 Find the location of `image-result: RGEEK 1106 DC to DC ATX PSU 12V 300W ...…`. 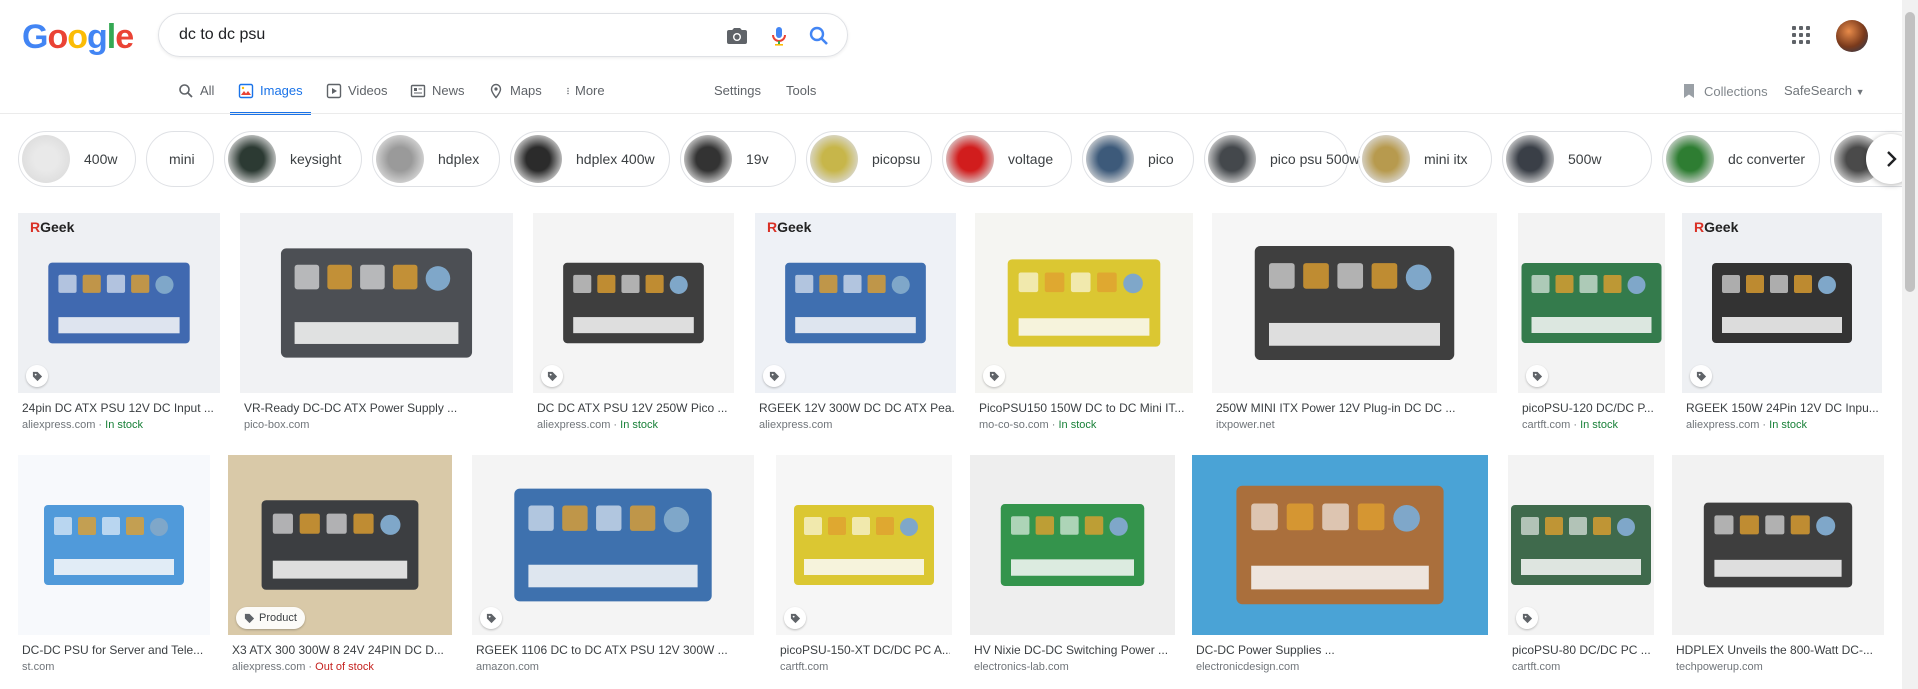

image-result: RGEEK 1106 DC to DC ATX PSU 12V 300W ...… is located at coordinates (613, 565).